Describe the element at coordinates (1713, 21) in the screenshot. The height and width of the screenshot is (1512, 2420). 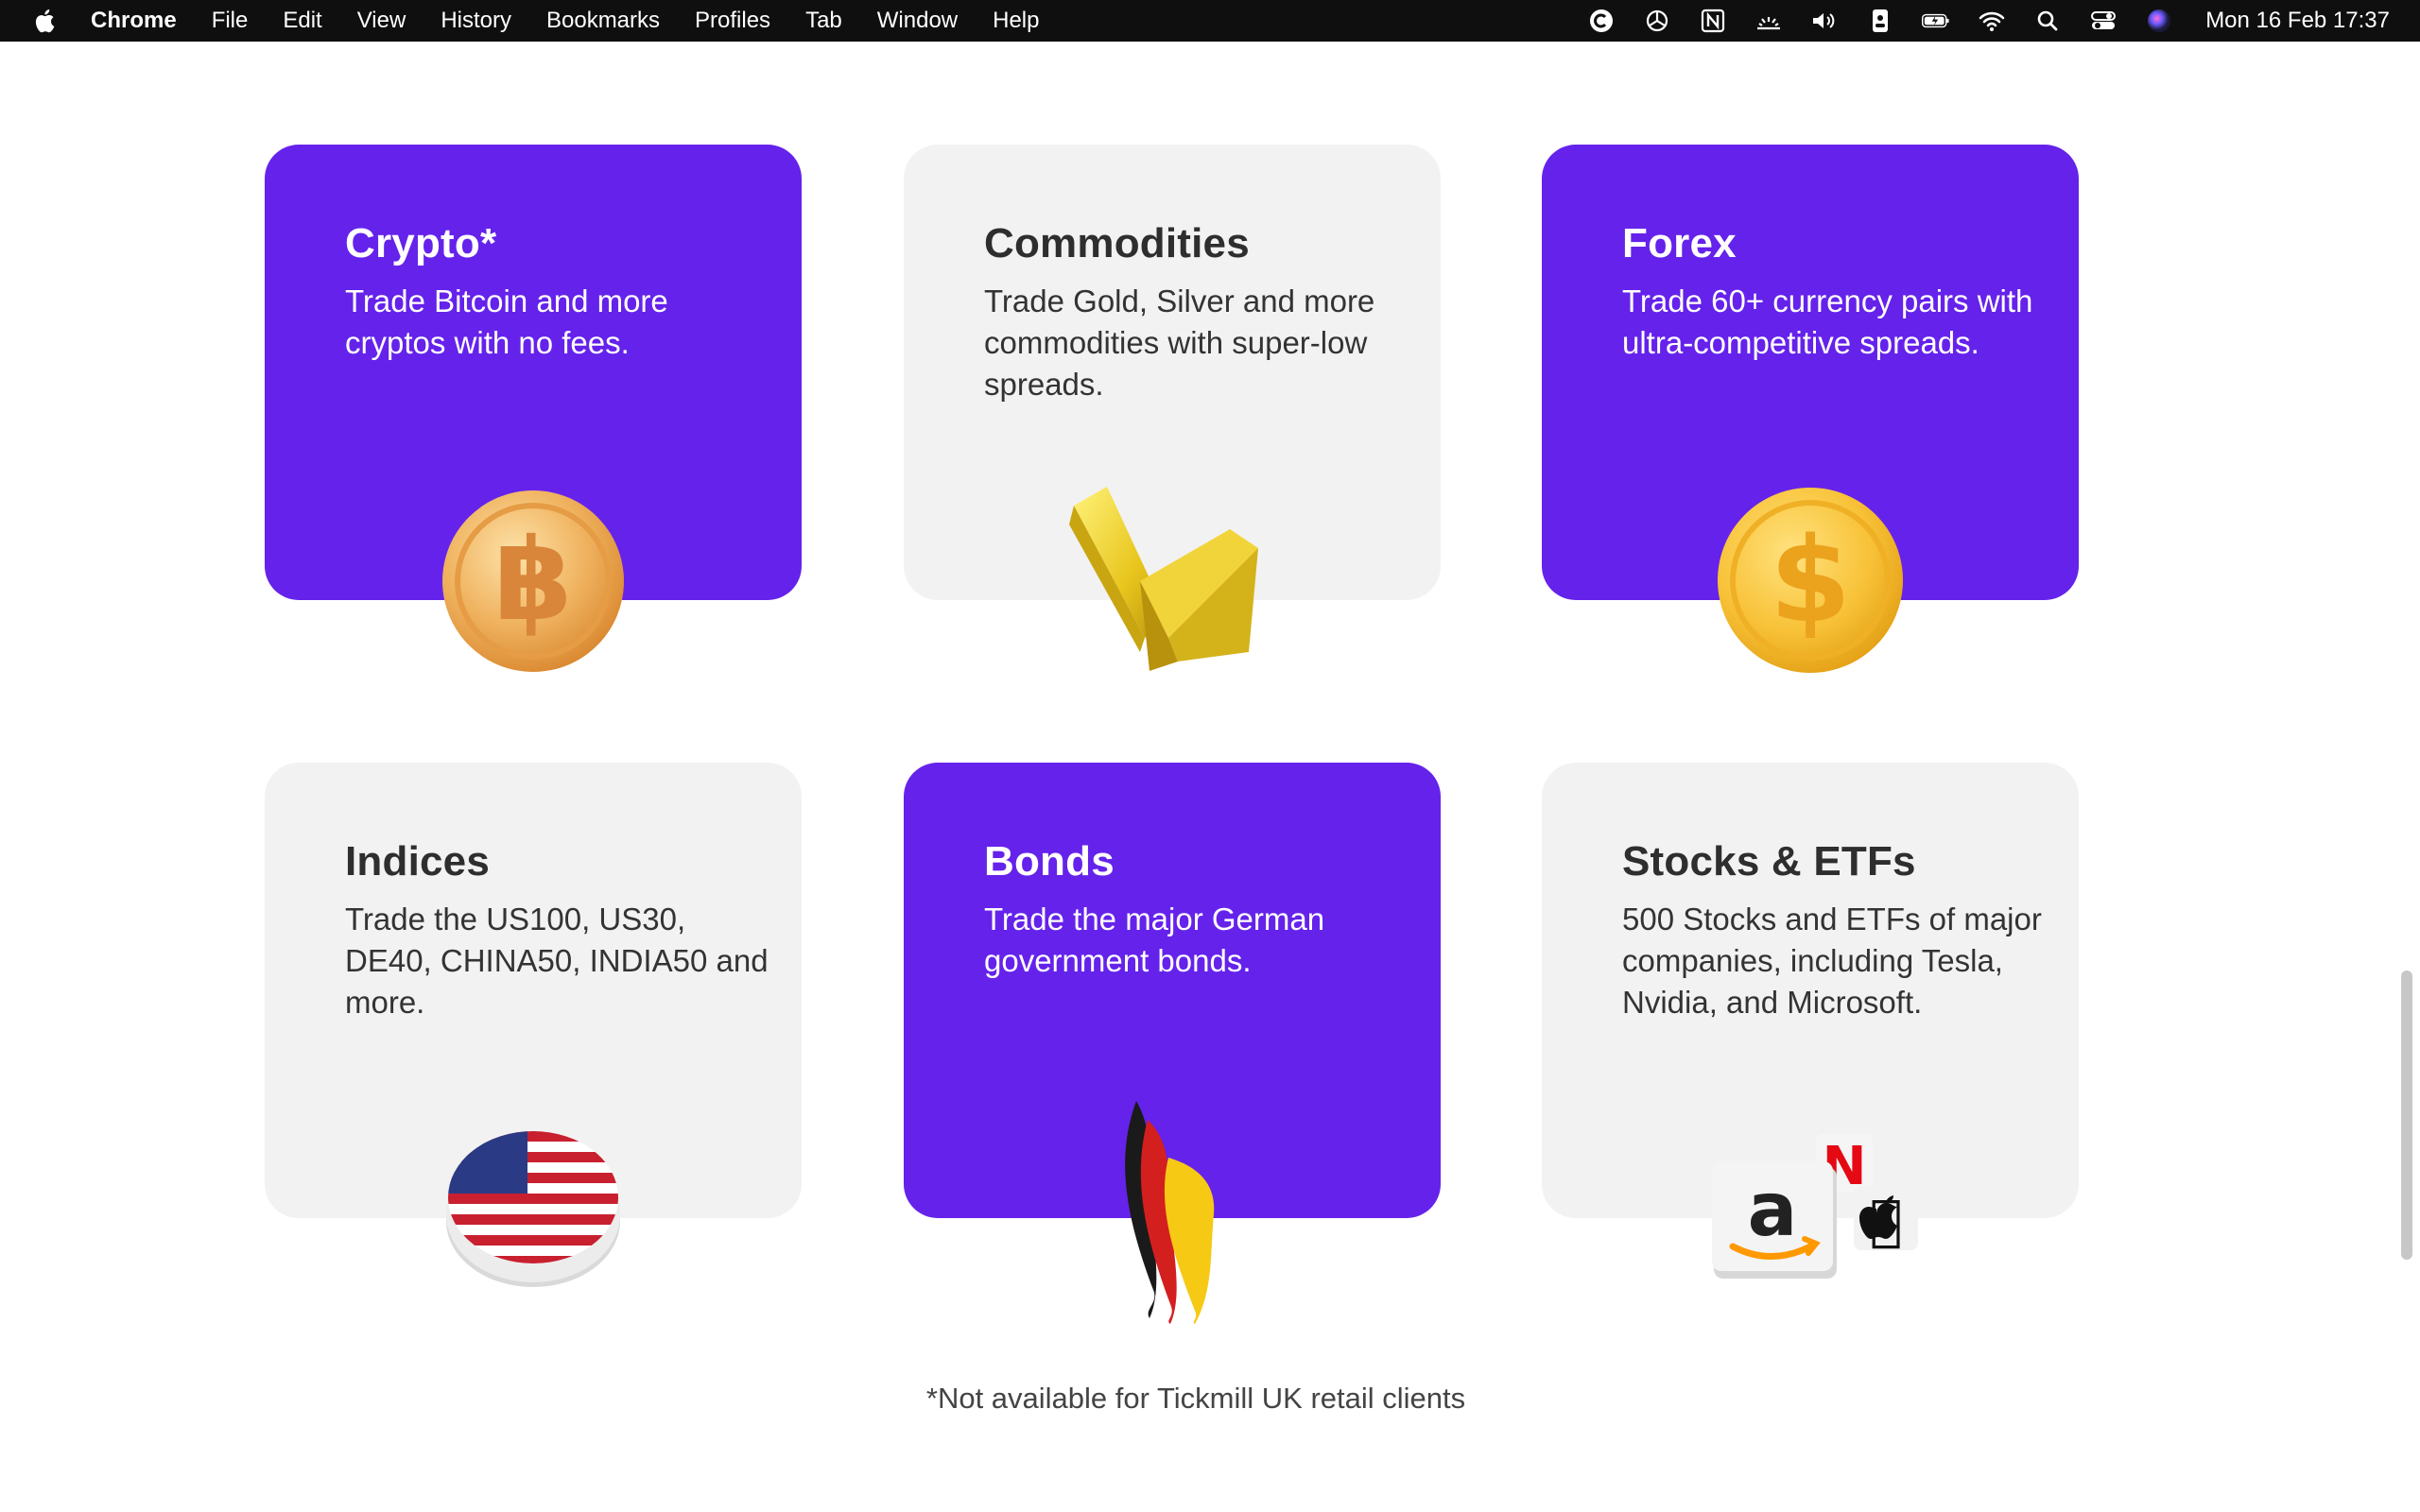
I see `notion-icon` at that location.